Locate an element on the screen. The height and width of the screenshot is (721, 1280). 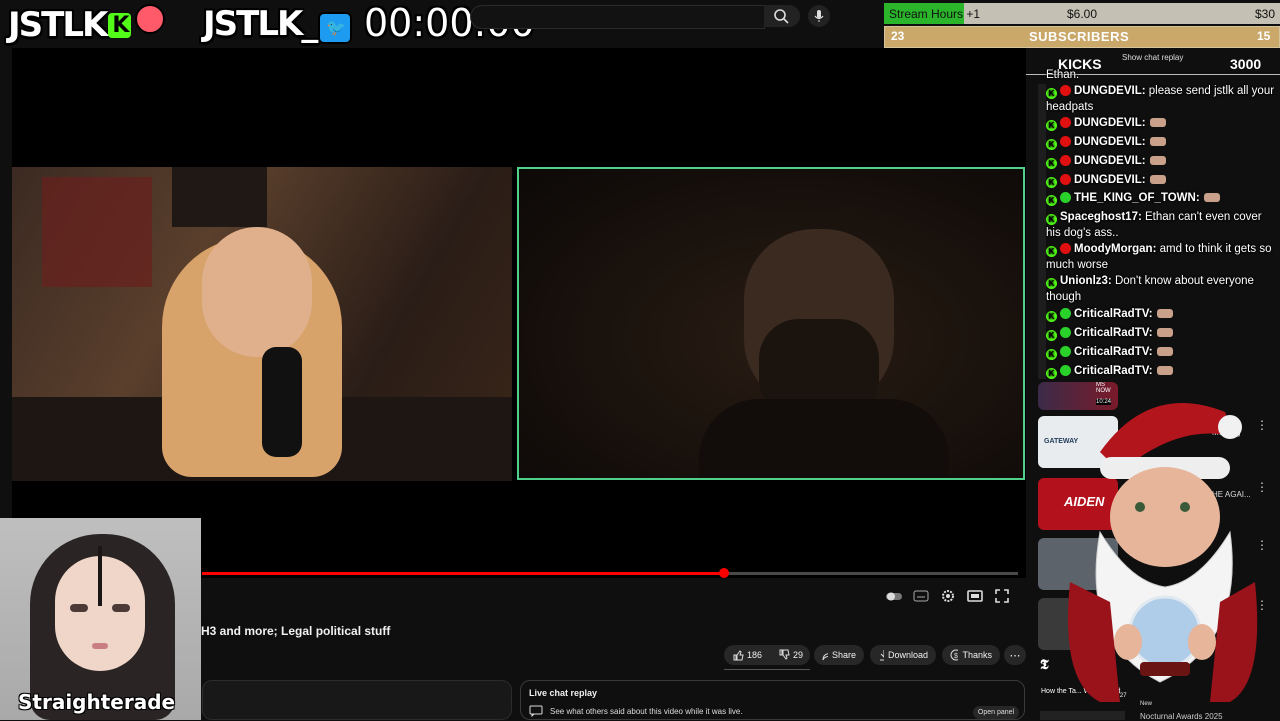
dislike-button: 29 is located at coordinates (790, 655).